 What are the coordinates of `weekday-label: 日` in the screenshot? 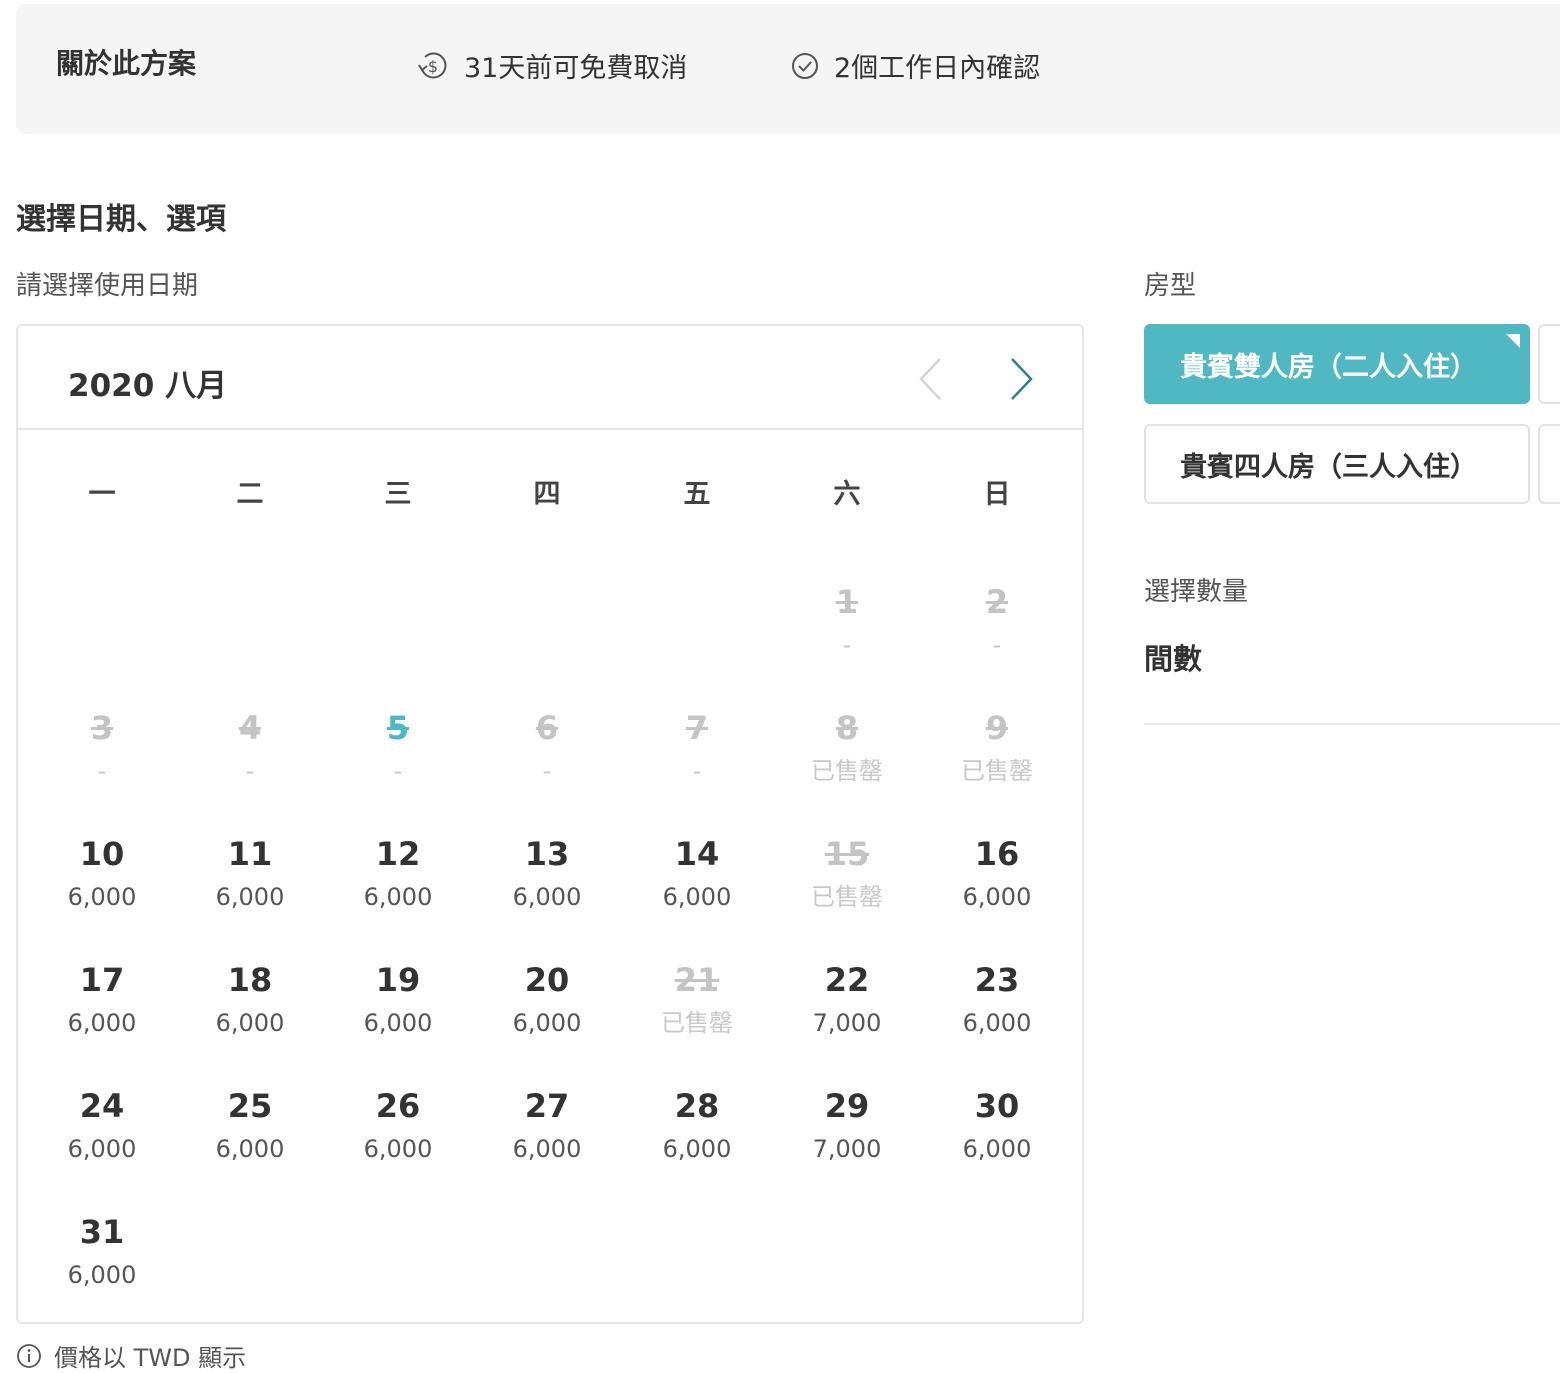 It's located at (997, 494).